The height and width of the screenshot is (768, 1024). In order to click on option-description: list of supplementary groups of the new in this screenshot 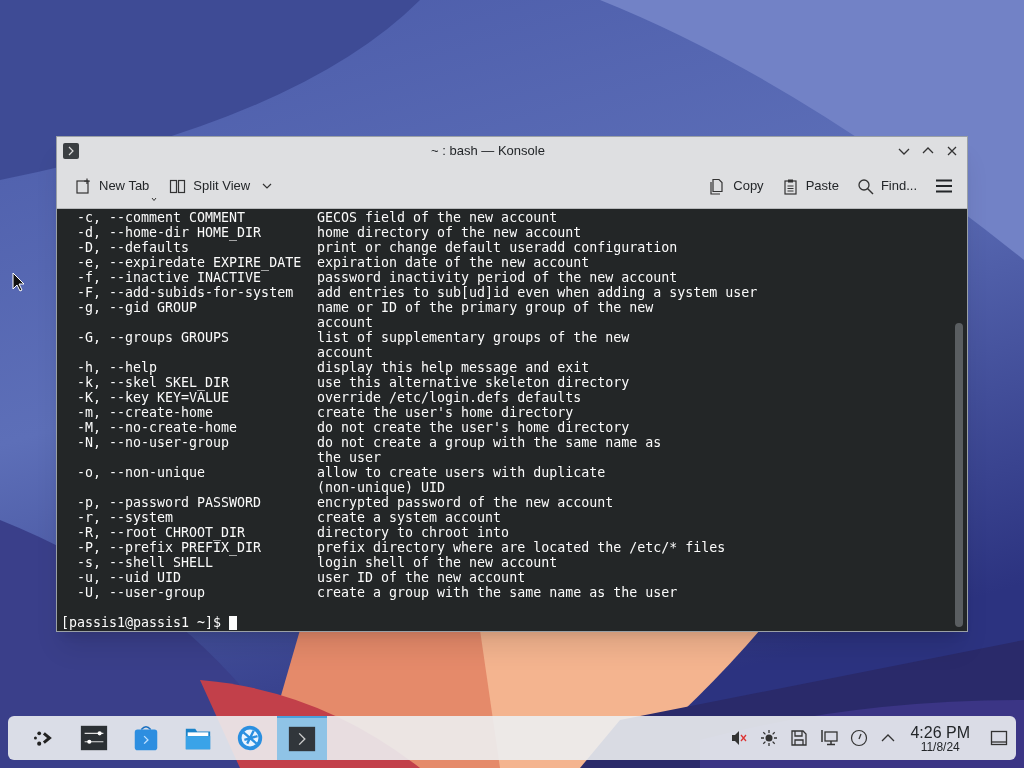, I will do `click(473, 337)`.